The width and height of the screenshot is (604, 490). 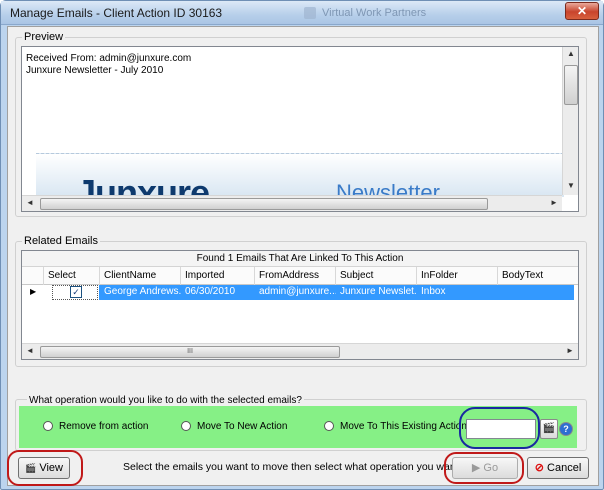 What do you see at coordinates (403, 426) in the screenshot?
I see `radio-label-move-existing: Move To This Existing Action` at bounding box center [403, 426].